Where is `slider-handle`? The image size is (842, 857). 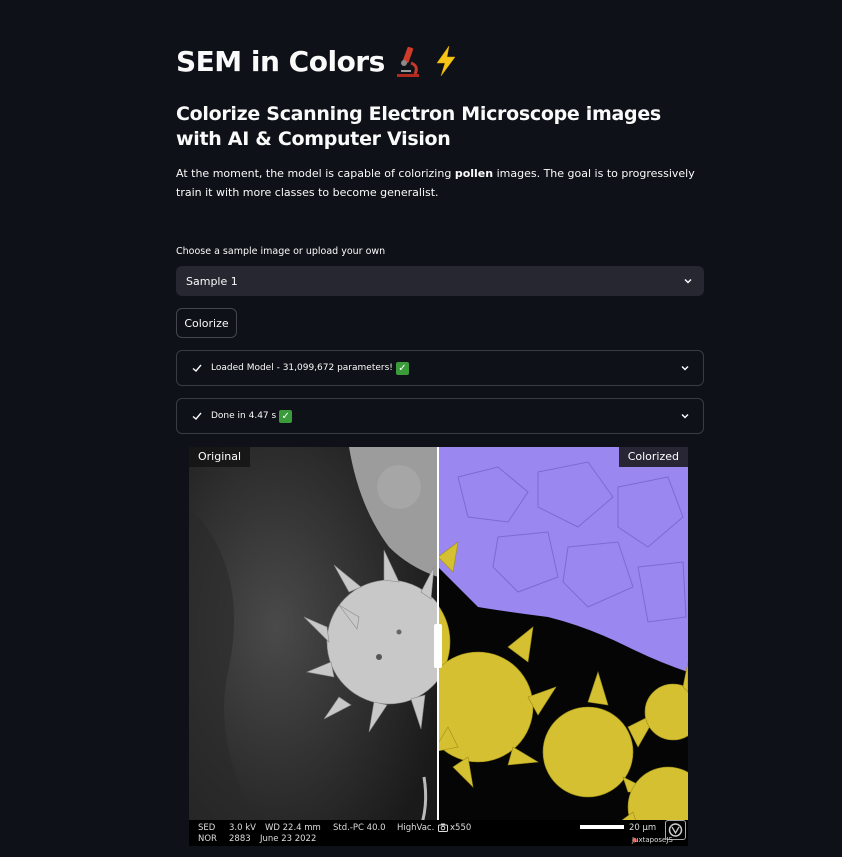 slider-handle is located at coordinates (438, 646).